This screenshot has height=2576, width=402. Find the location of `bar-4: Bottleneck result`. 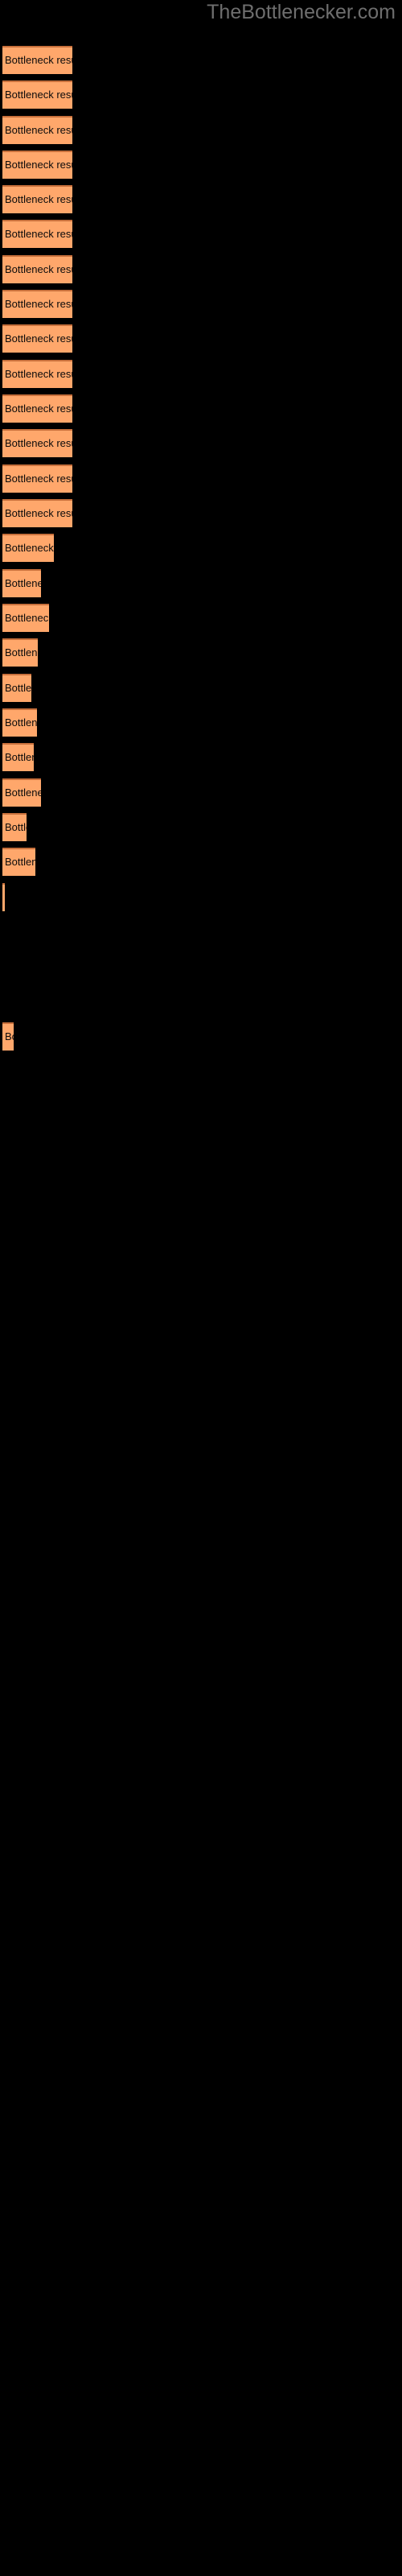

bar-4: Bottleneck result is located at coordinates (37, 165).